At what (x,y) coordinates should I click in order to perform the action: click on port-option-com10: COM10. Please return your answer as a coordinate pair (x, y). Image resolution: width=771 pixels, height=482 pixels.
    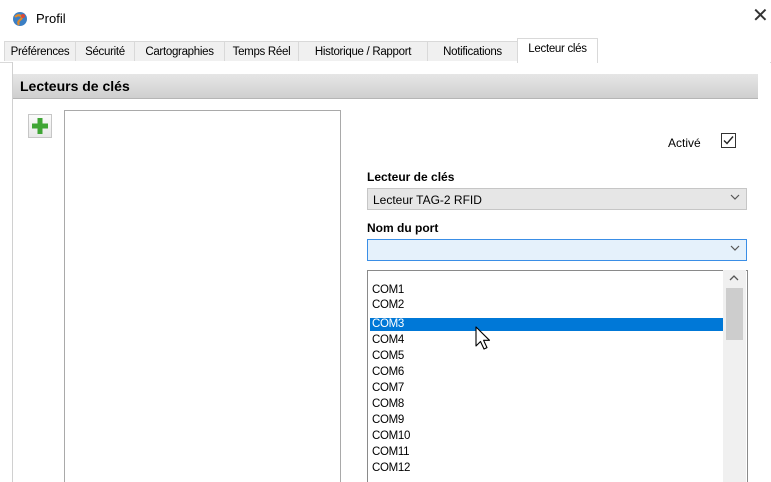
    Looking at the image, I should click on (548, 436).